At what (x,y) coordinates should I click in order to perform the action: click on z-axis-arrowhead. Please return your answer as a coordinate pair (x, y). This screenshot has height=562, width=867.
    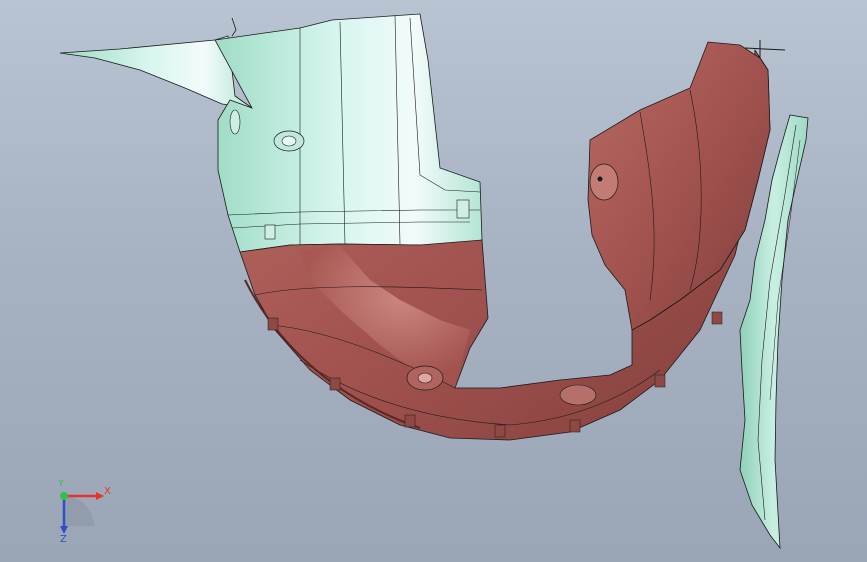
    Looking at the image, I should click on (64, 530).